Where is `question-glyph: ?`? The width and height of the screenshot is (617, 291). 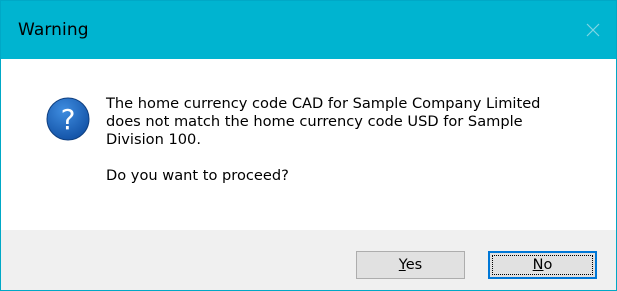 question-glyph: ? is located at coordinates (68, 119).